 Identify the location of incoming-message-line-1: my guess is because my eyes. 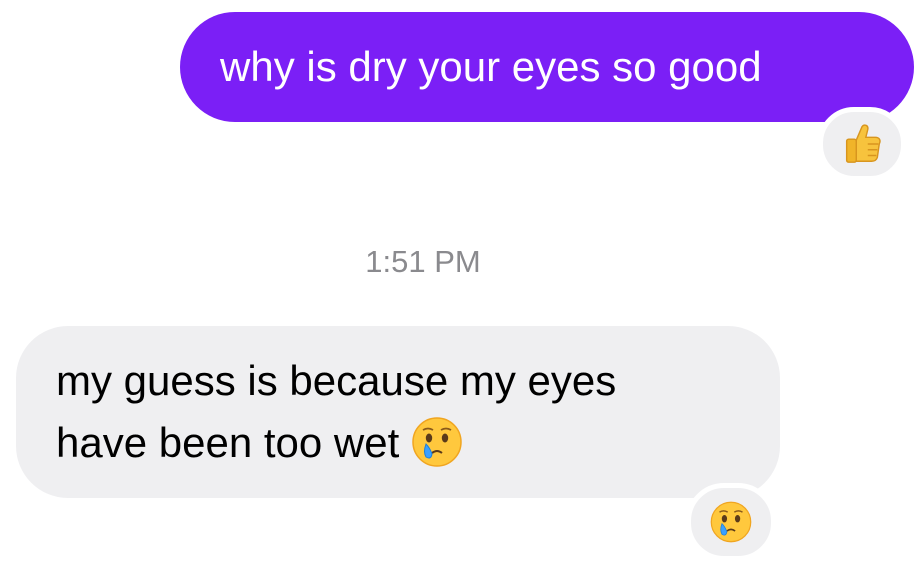
(336, 380).